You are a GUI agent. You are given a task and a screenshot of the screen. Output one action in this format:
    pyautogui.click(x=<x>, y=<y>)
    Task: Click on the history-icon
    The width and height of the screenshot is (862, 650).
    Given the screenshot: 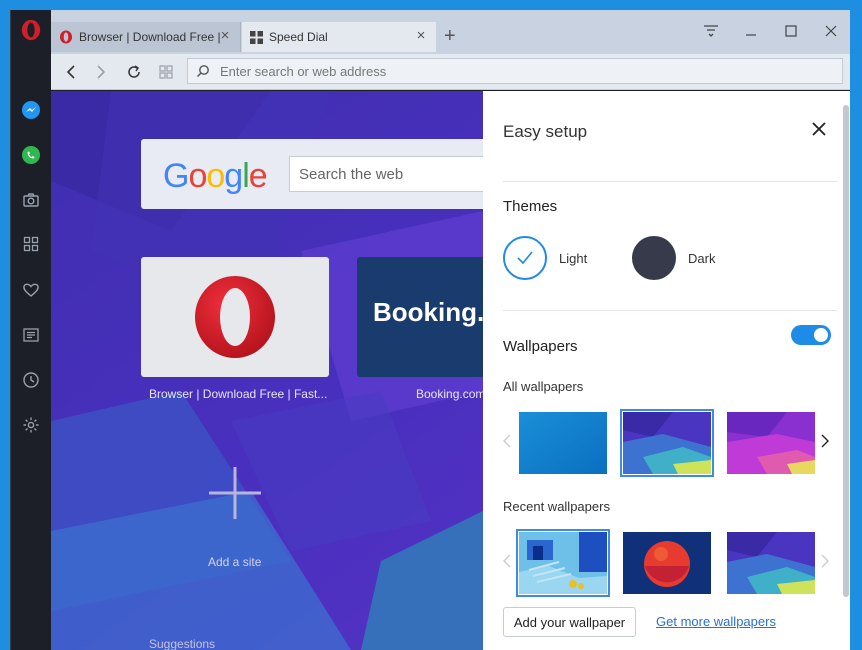 What is the action you would take?
    pyautogui.click(x=31, y=380)
    